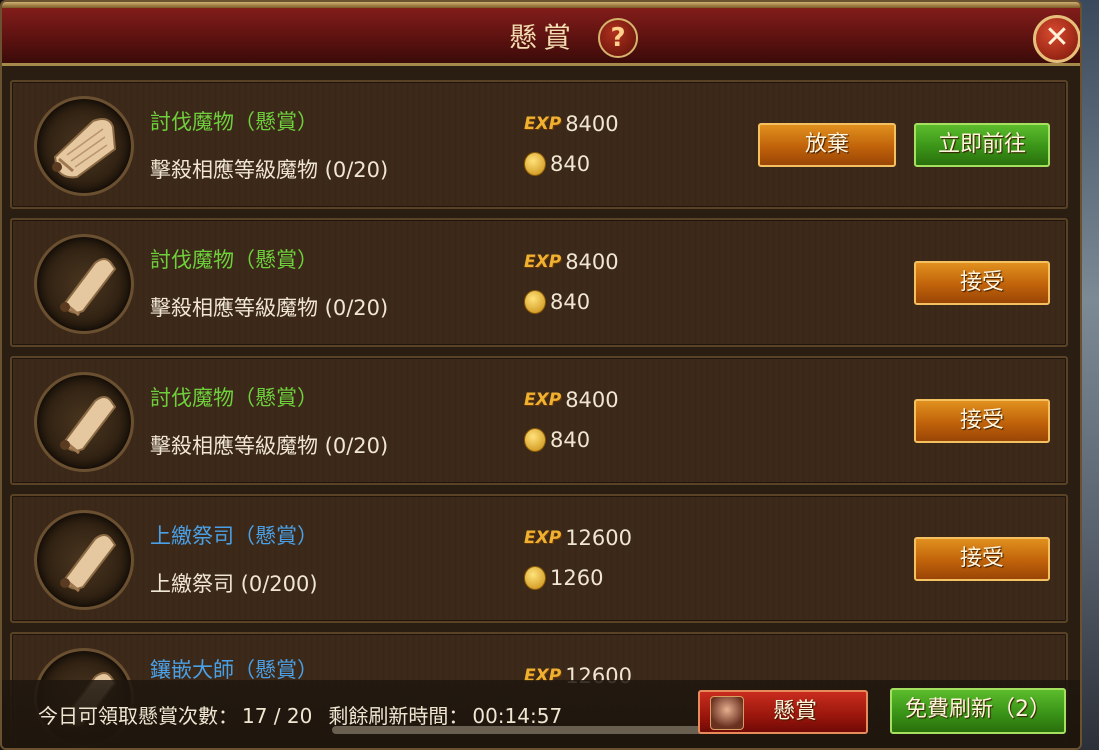  I want to click on page-title: 懸賞, so click(542, 37).